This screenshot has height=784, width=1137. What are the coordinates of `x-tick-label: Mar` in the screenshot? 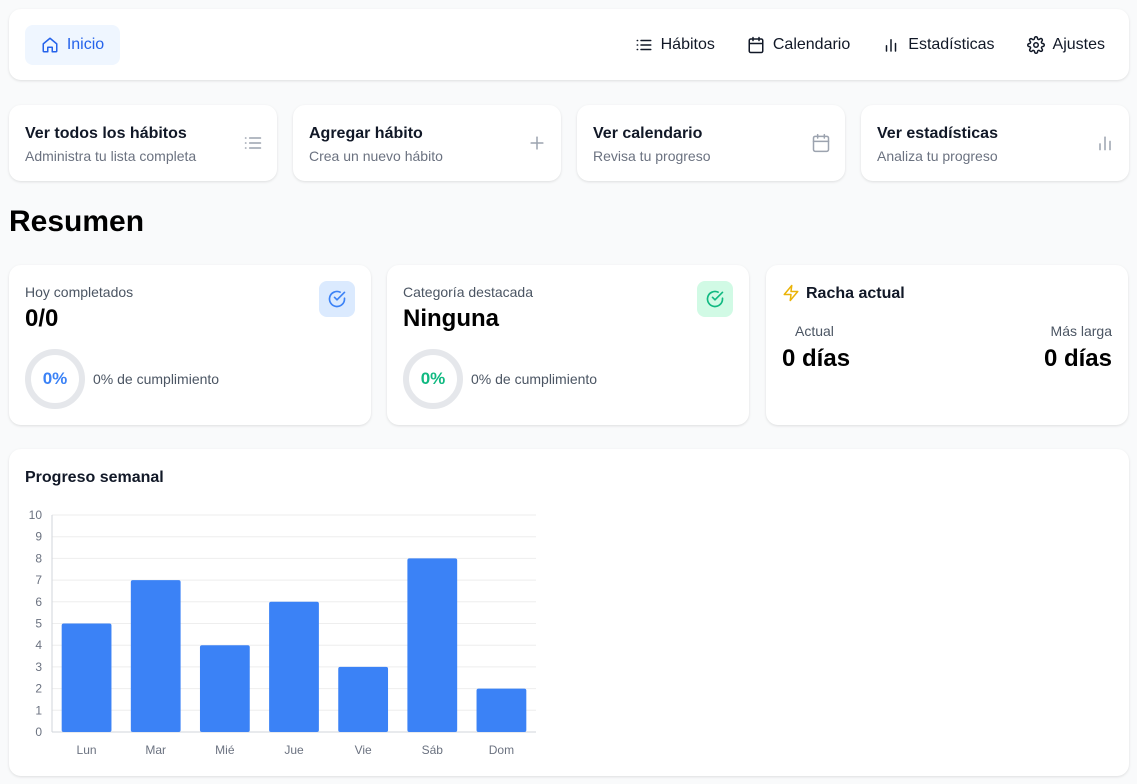 It's located at (155, 750).